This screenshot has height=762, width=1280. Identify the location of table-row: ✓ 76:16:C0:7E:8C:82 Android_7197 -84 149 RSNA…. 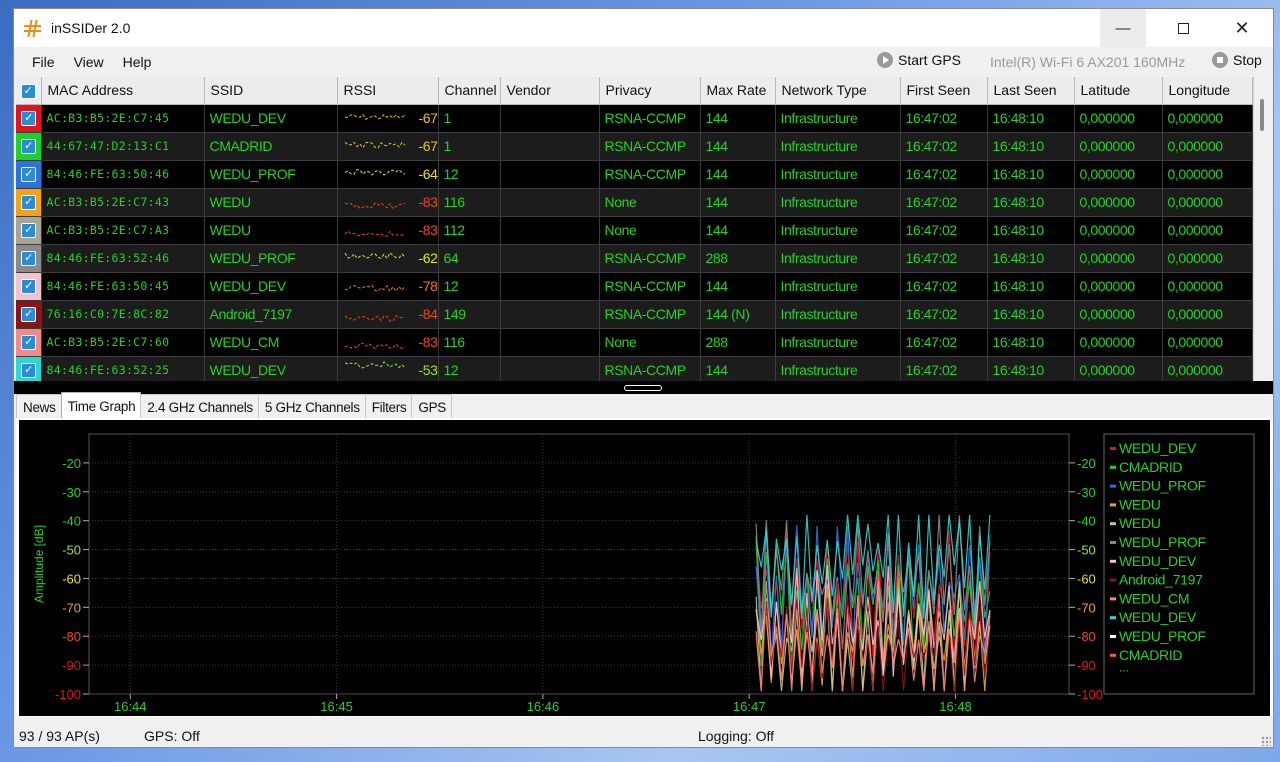
(634, 314).